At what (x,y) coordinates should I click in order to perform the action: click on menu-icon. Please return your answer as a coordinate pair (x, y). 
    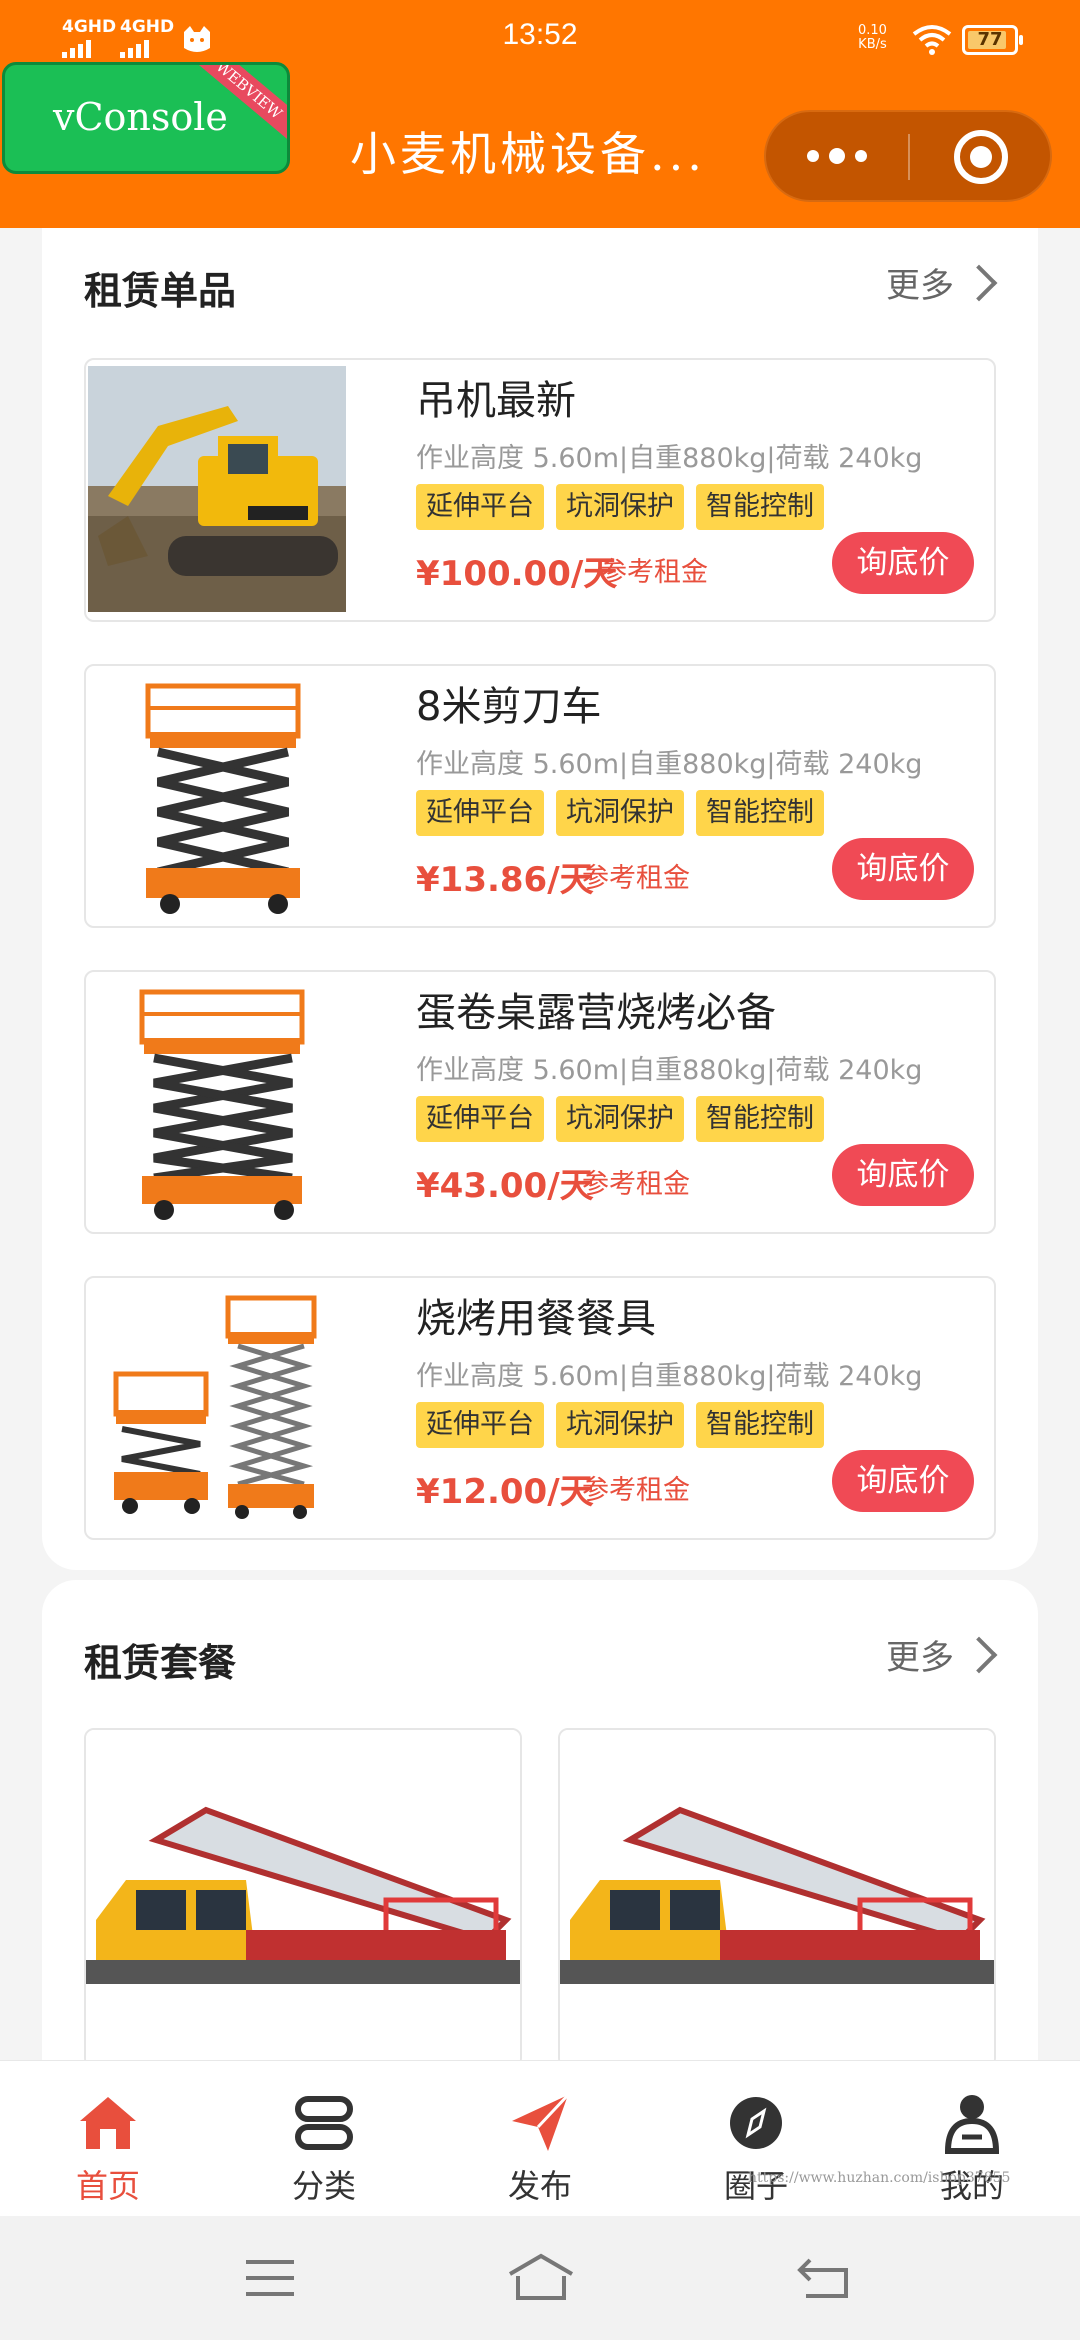
    Looking at the image, I should click on (270, 2278).